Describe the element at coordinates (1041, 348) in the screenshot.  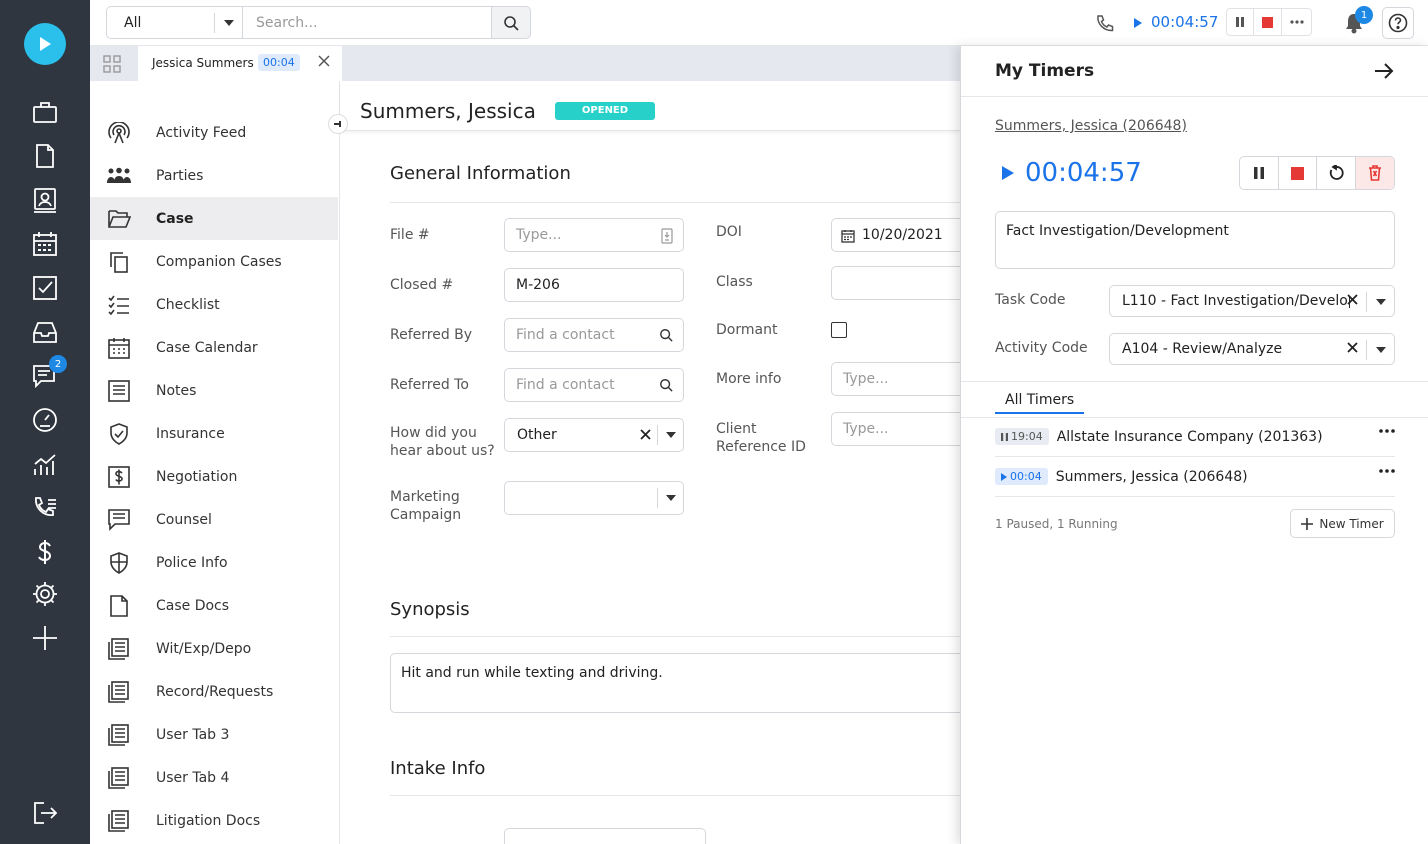
I see `activity-code-label: Activity Code` at that location.